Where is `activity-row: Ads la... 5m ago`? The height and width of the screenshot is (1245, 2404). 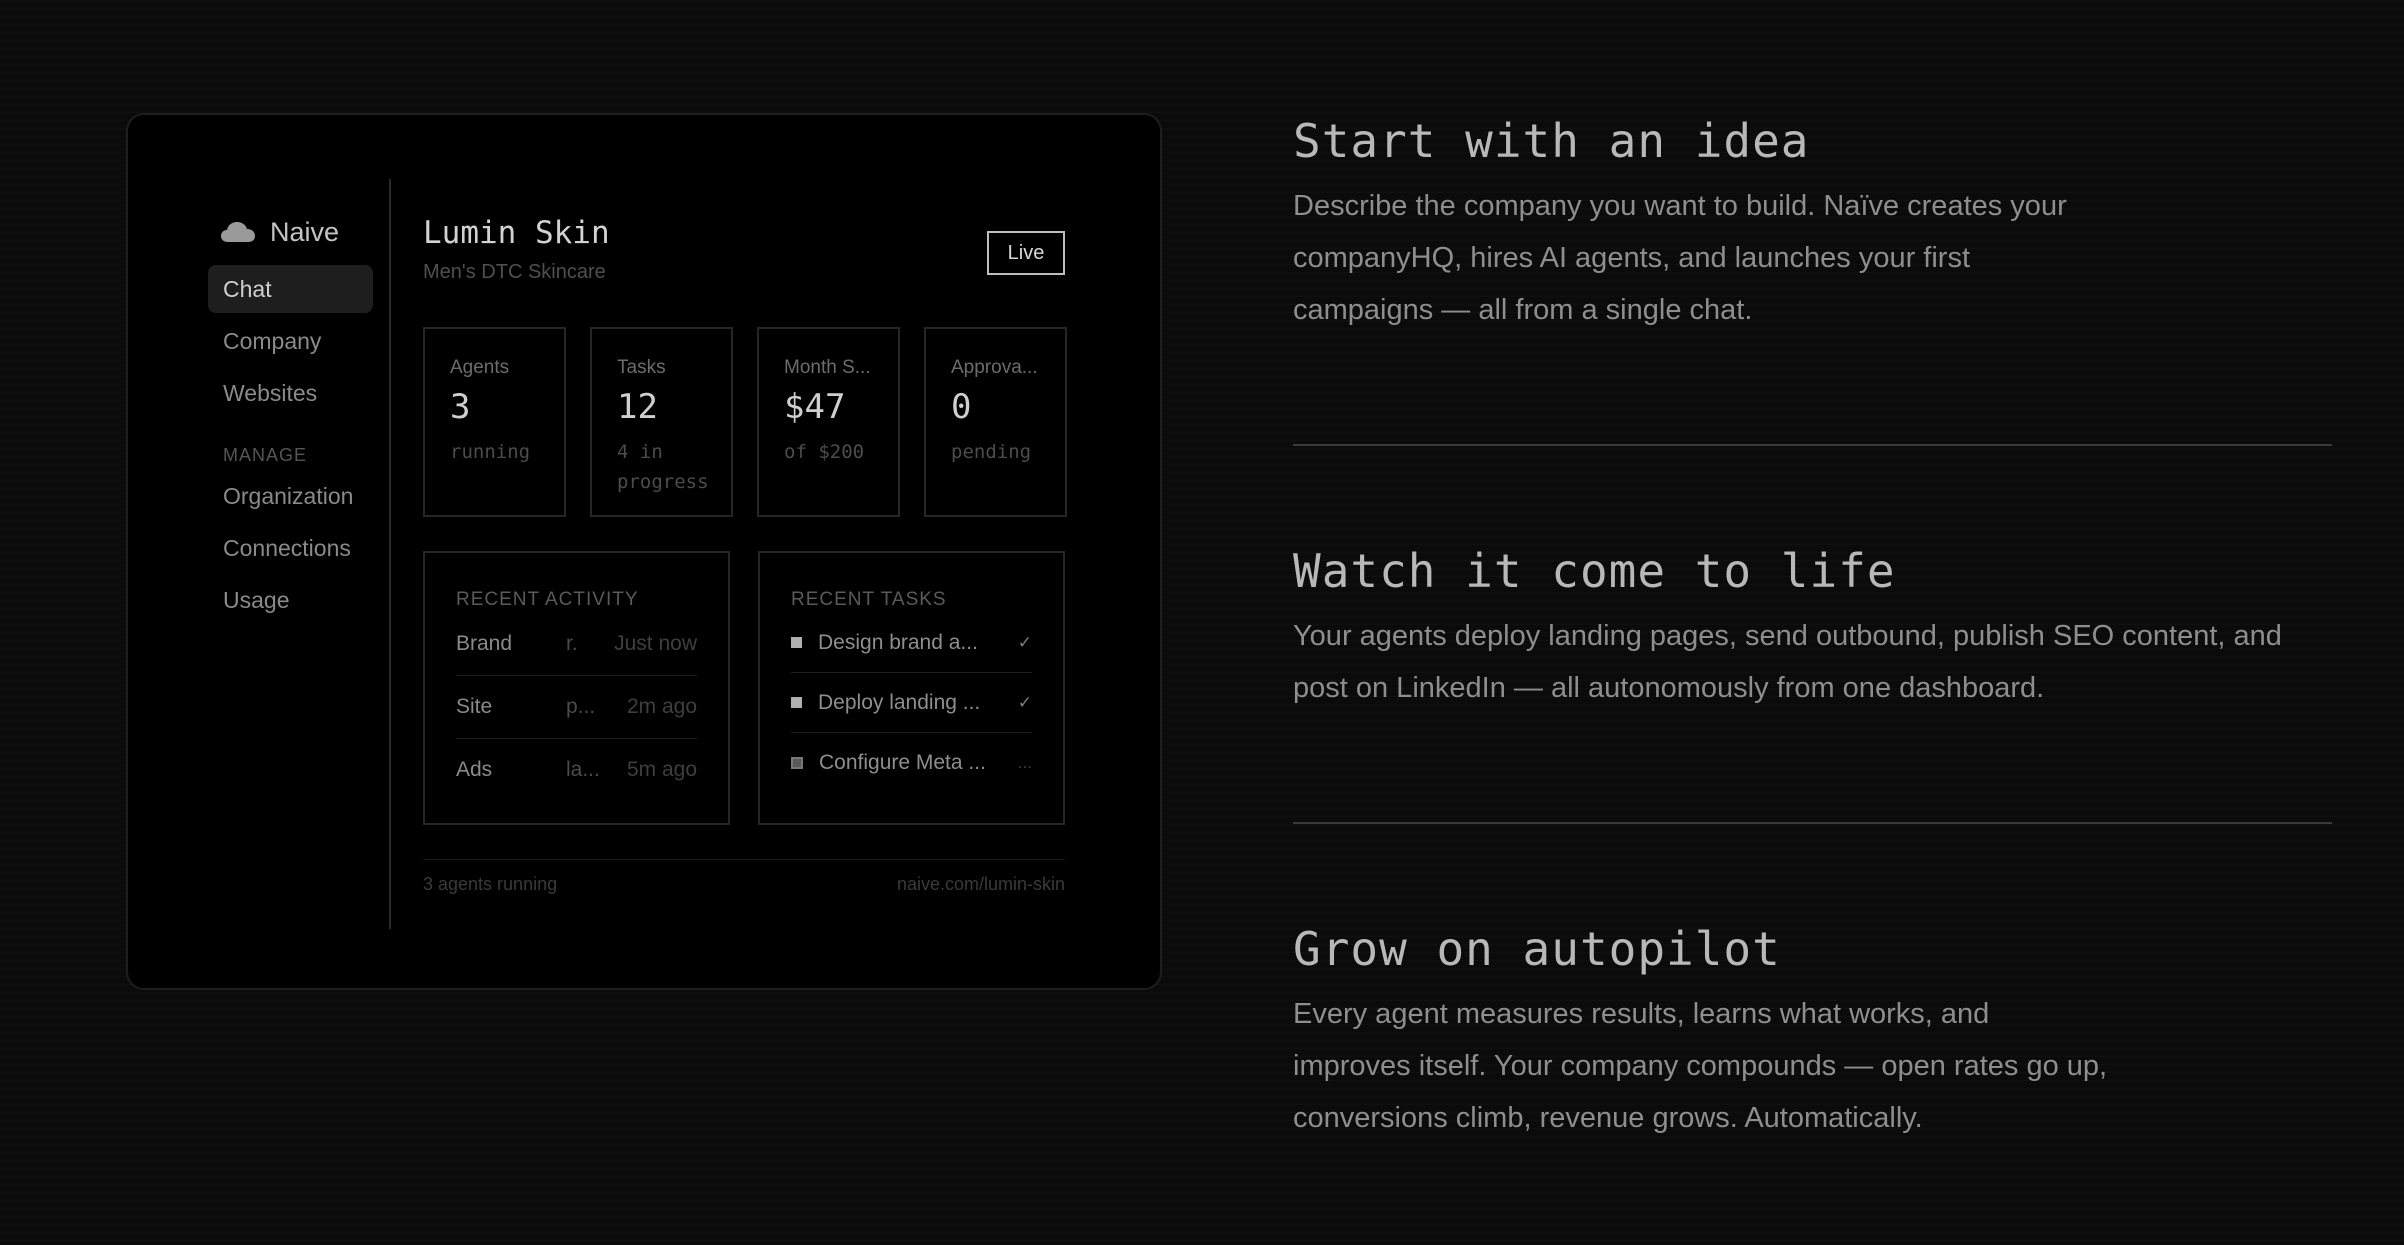
activity-row: Ads la... 5m ago is located at coordinates (576, 770).